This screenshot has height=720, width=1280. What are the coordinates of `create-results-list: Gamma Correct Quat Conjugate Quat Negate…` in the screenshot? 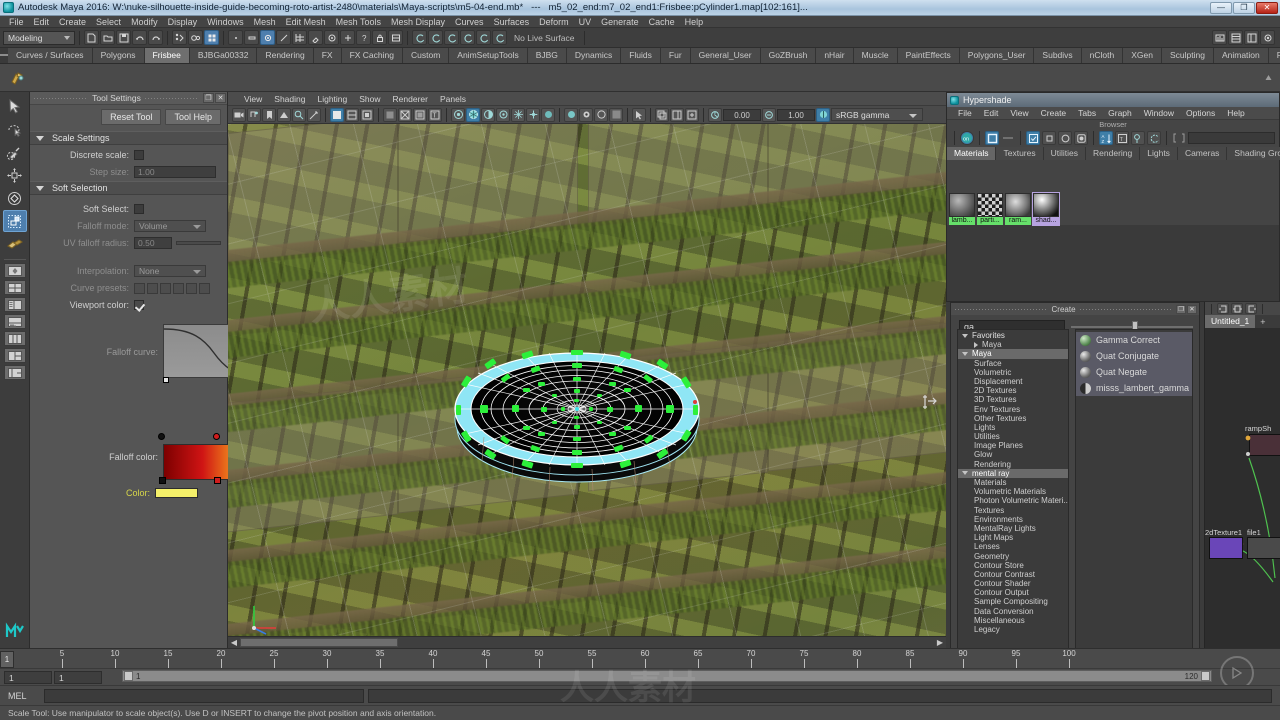 It's located at (1134, 500).